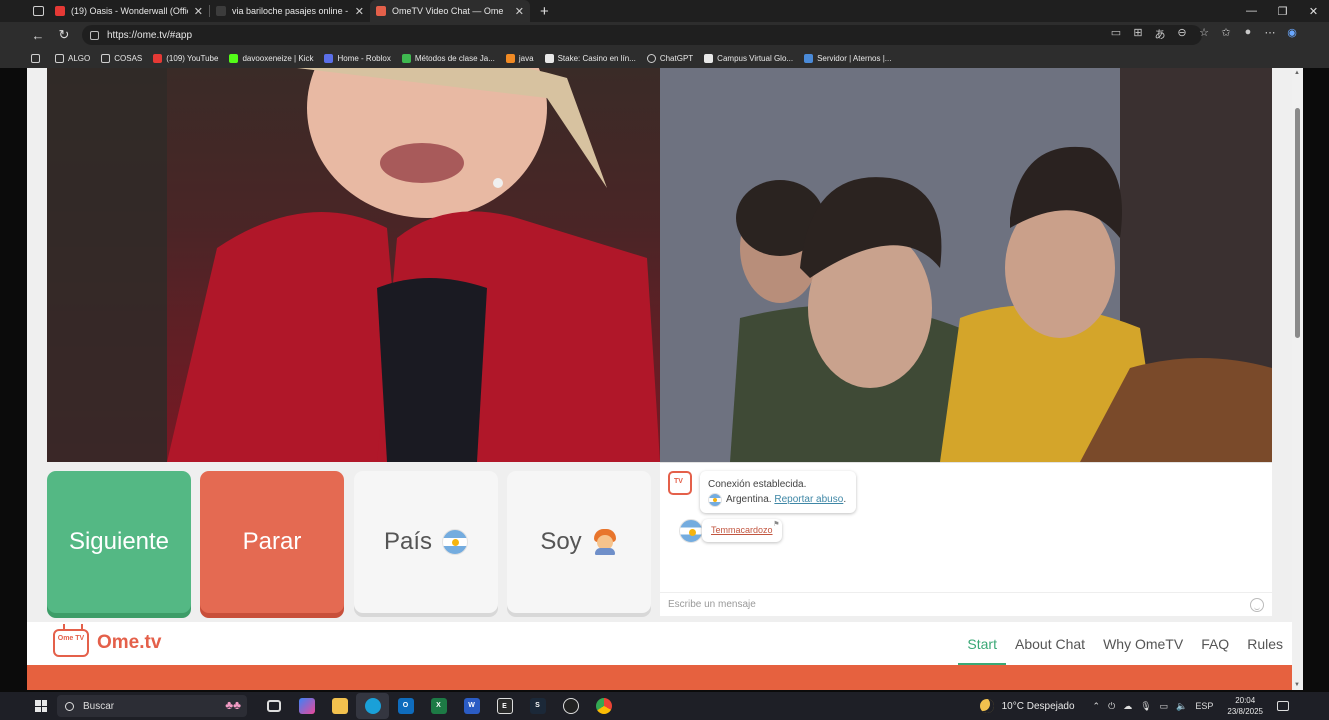 This screenshot has height=720, width=1329. Describe the element at coordinates (537, 706) in the screenshot. I see `steam-app: S` at that location.